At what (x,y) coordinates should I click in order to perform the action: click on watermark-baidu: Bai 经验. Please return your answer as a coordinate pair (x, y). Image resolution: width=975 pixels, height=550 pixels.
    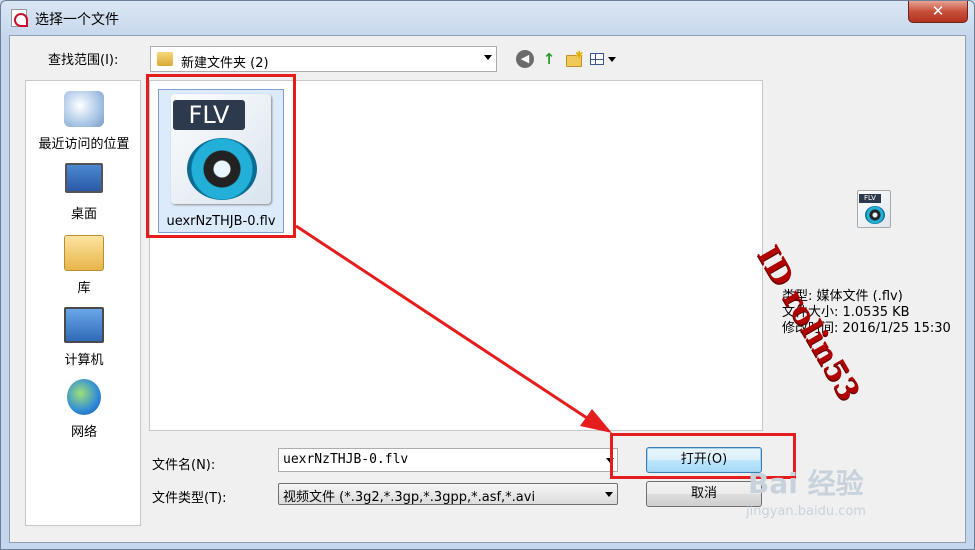
    Looking at the image, I should click on (806, 483).